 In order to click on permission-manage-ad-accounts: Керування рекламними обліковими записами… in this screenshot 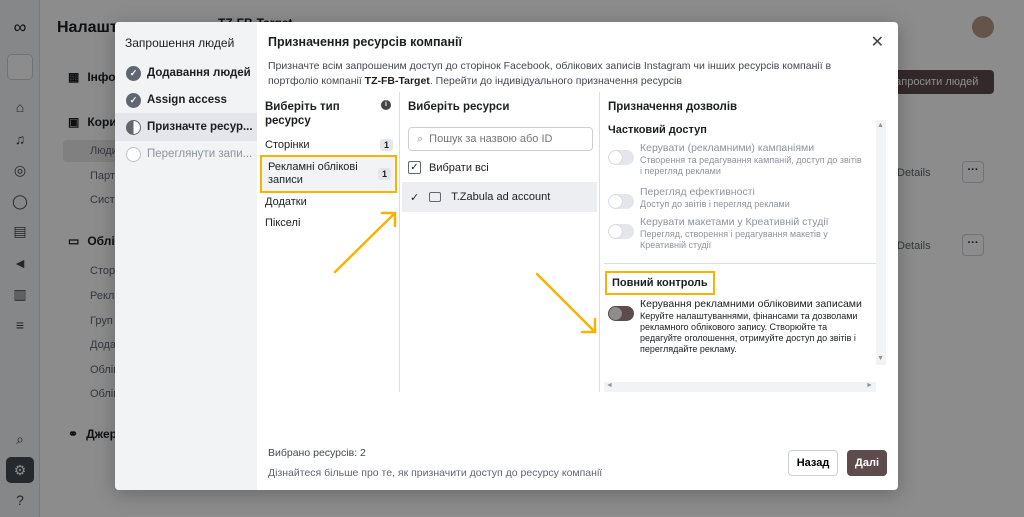, I will do `click(737, 326)`.